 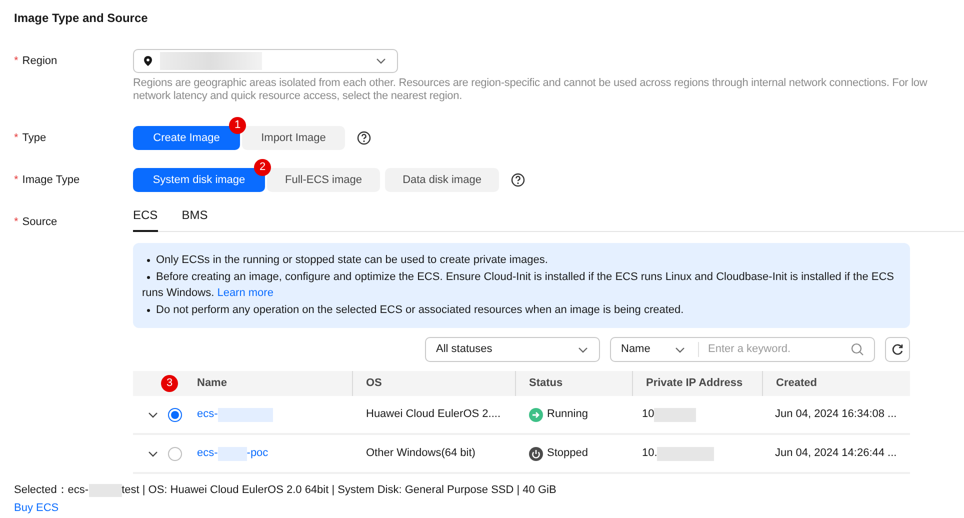 I want to click on option-button: Full-ECS image, so click(x=323, y=180).